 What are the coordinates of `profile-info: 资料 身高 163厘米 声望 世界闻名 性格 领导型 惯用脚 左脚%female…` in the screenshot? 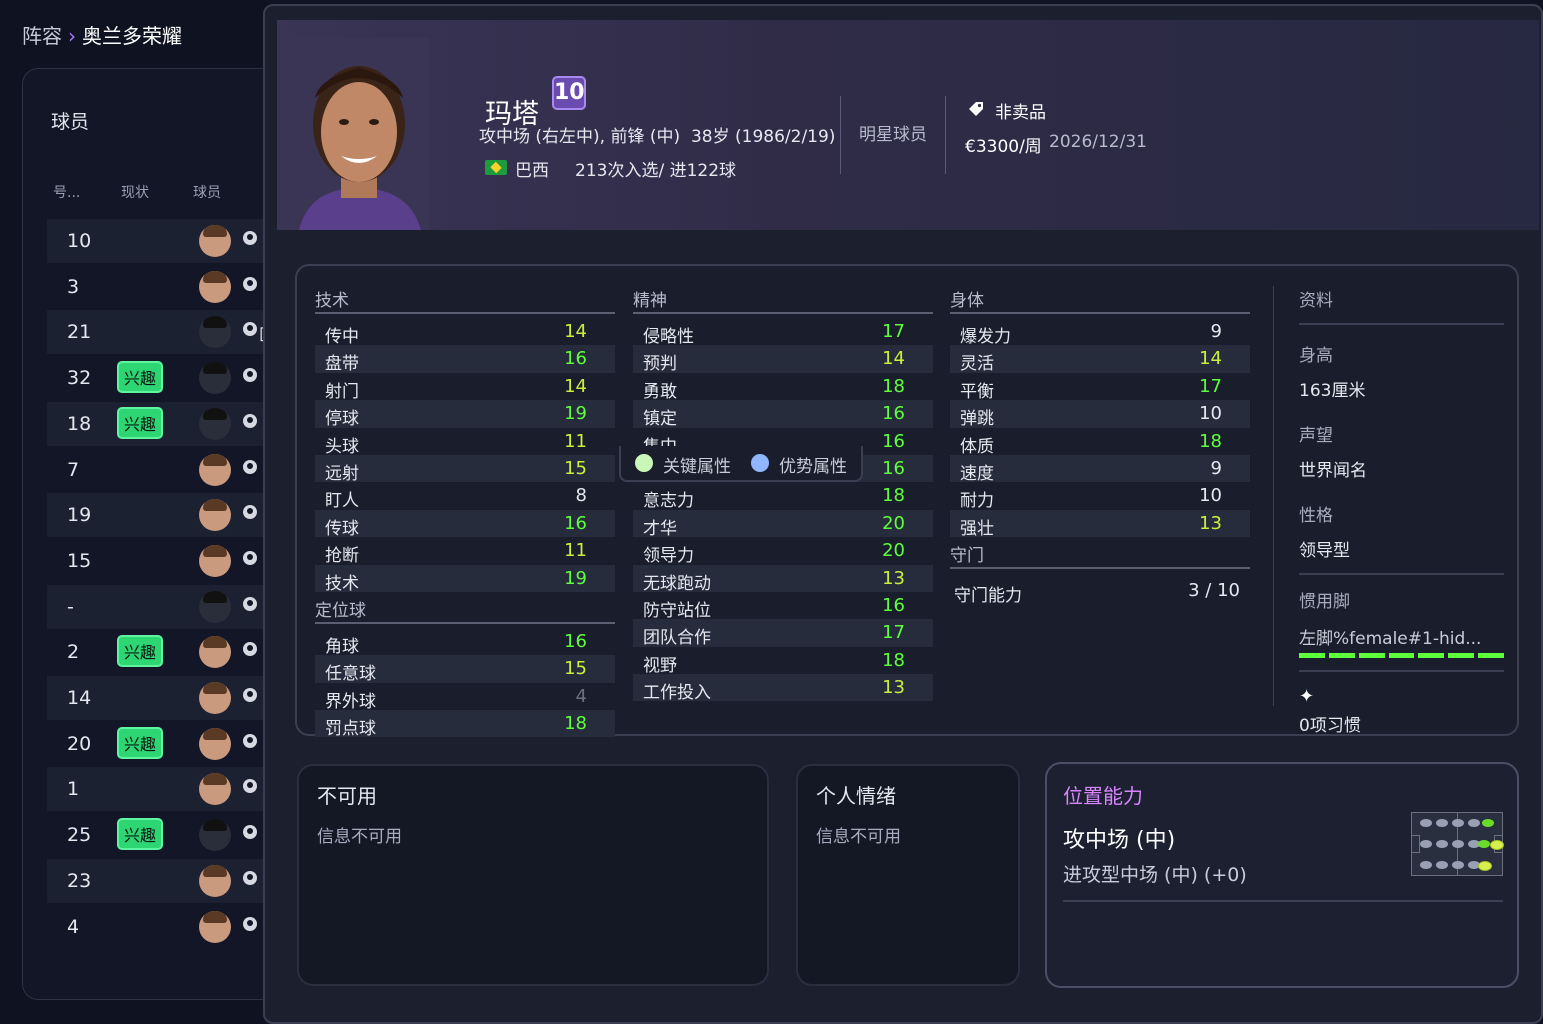 It's located at (1402, 511).